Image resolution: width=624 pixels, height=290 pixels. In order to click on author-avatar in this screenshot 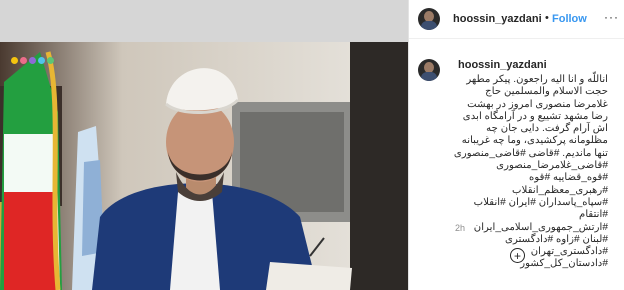, I will do `click(429, 19)`.